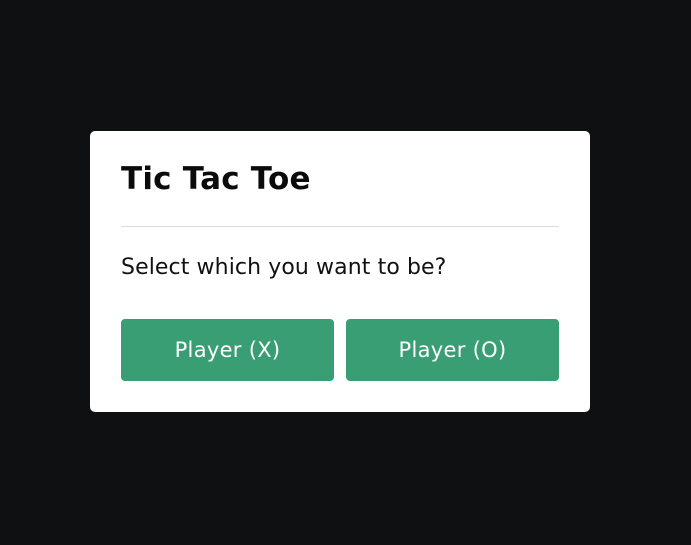 This screenshot has width=691, height=545. Describe the element at coordinates (216, 179) in the screenshot. I see `dialog-title: Tic Tac Toe` at that location.